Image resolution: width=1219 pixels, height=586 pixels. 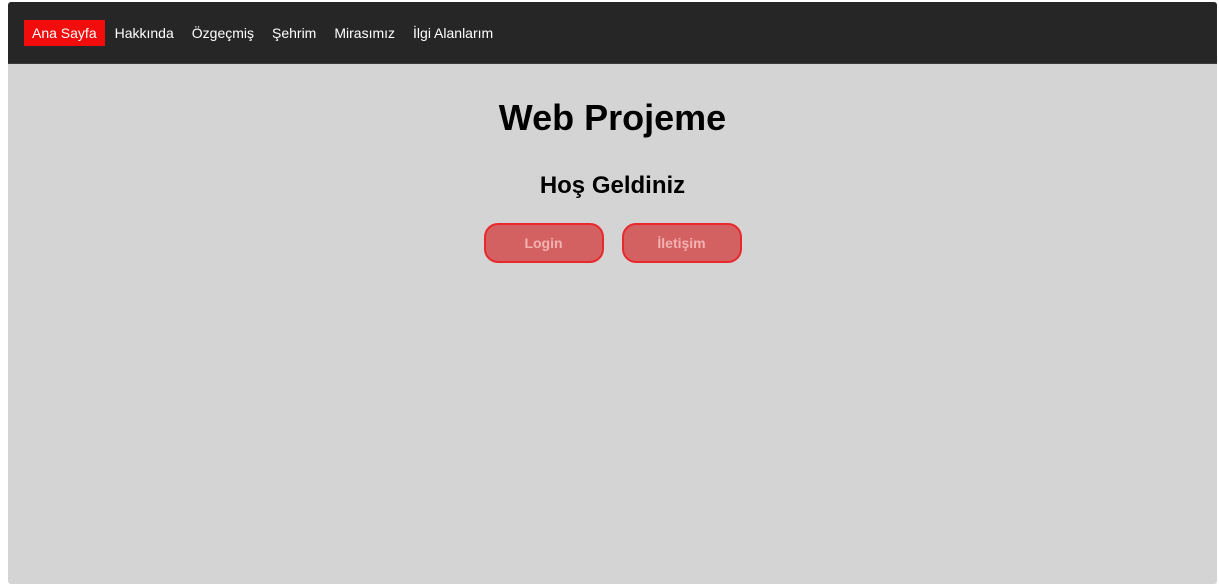 What do you see at coordinates (612, 185) in the screenshot?
I see `page-subtitle: Hoş Geldiniz` at bounding box center [612, 185].